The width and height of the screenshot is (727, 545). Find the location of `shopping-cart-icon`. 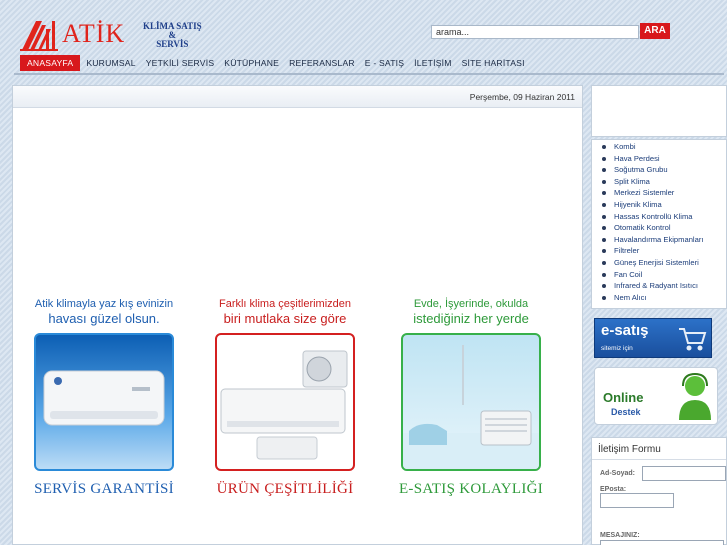

shopping-cart-icon is located at coordinates (693, 339).